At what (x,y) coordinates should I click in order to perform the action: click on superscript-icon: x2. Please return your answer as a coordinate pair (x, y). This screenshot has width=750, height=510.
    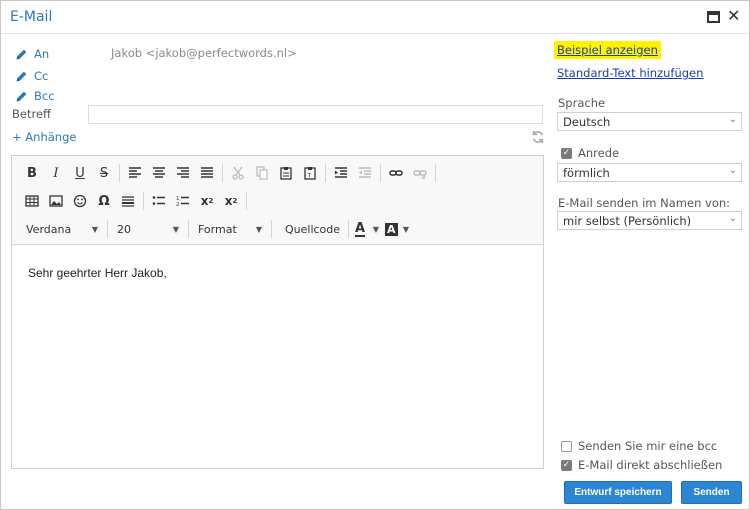
    Looking at the image, I should click on (231, 201).